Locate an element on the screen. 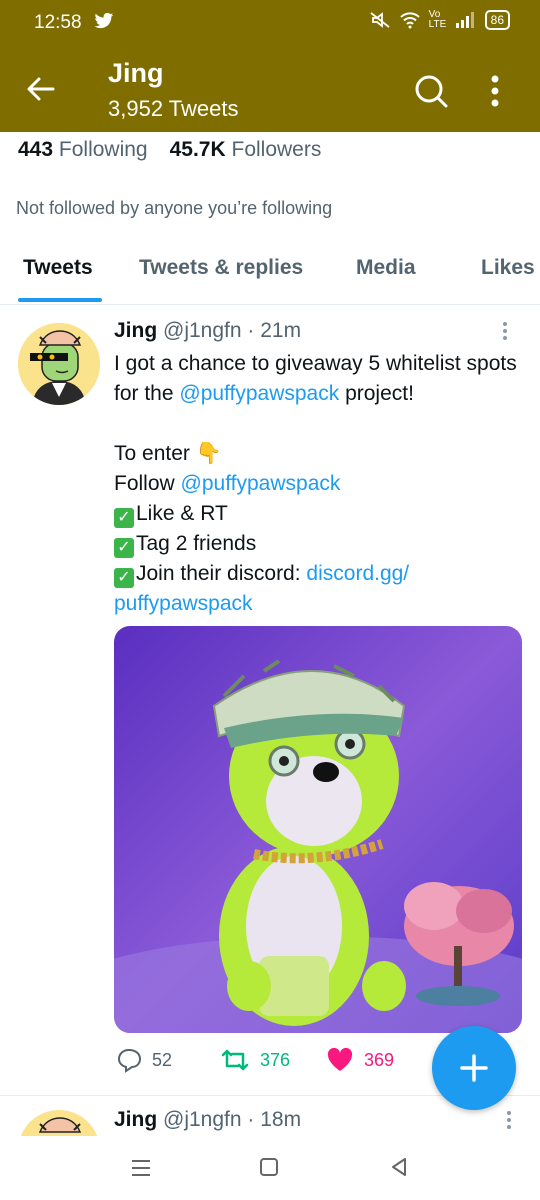 Image resolution: width=540 pixels, height=1200 pixels. status-icons: Vo LTE 86 is located at coordinates (439, 20).